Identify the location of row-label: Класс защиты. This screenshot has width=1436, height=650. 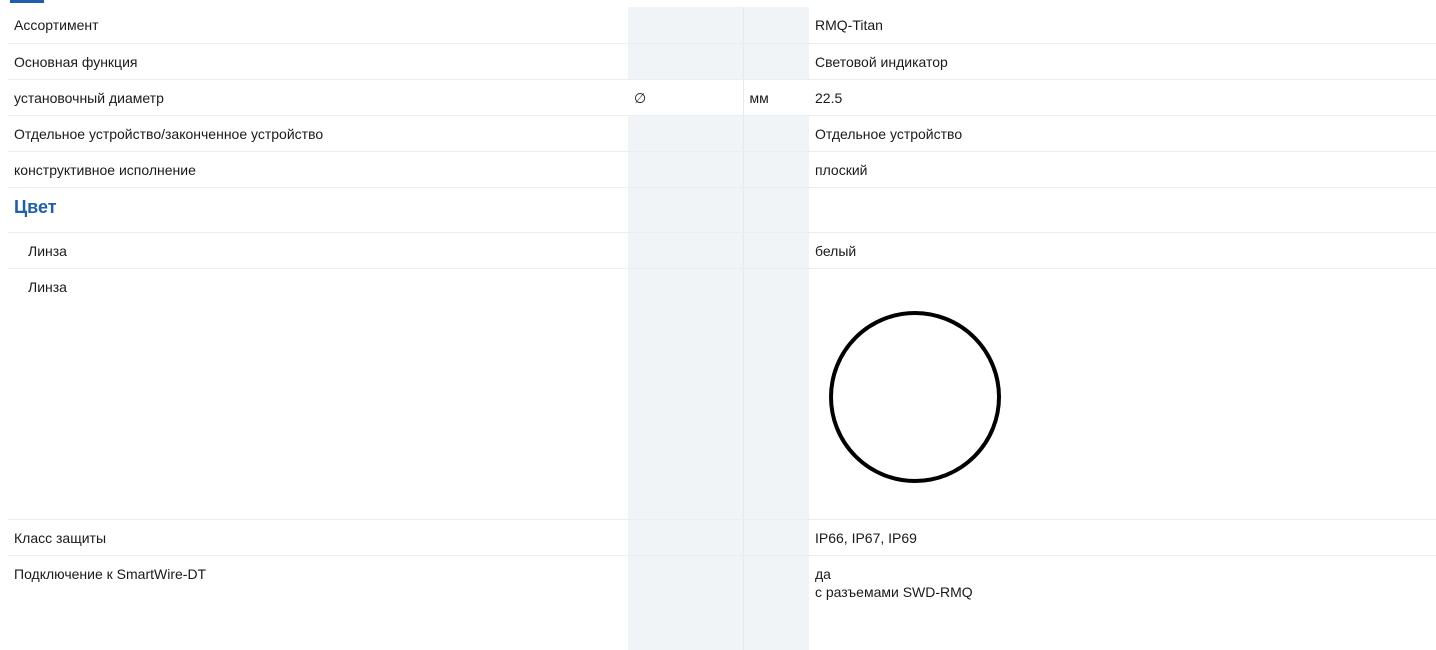
(318, 537).